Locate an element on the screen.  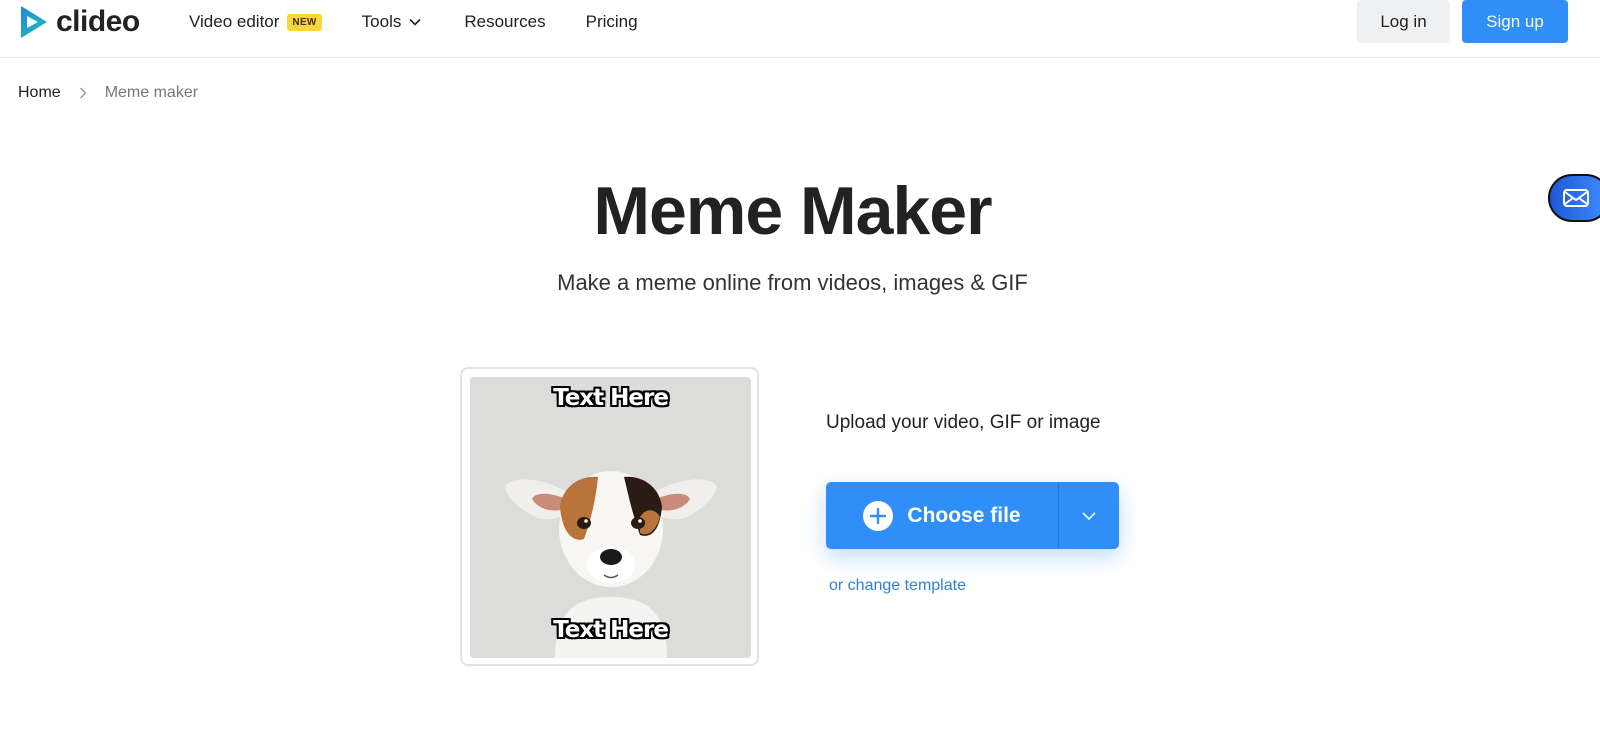
choose-file-button: Choose file is located at coordinates (942, 515).